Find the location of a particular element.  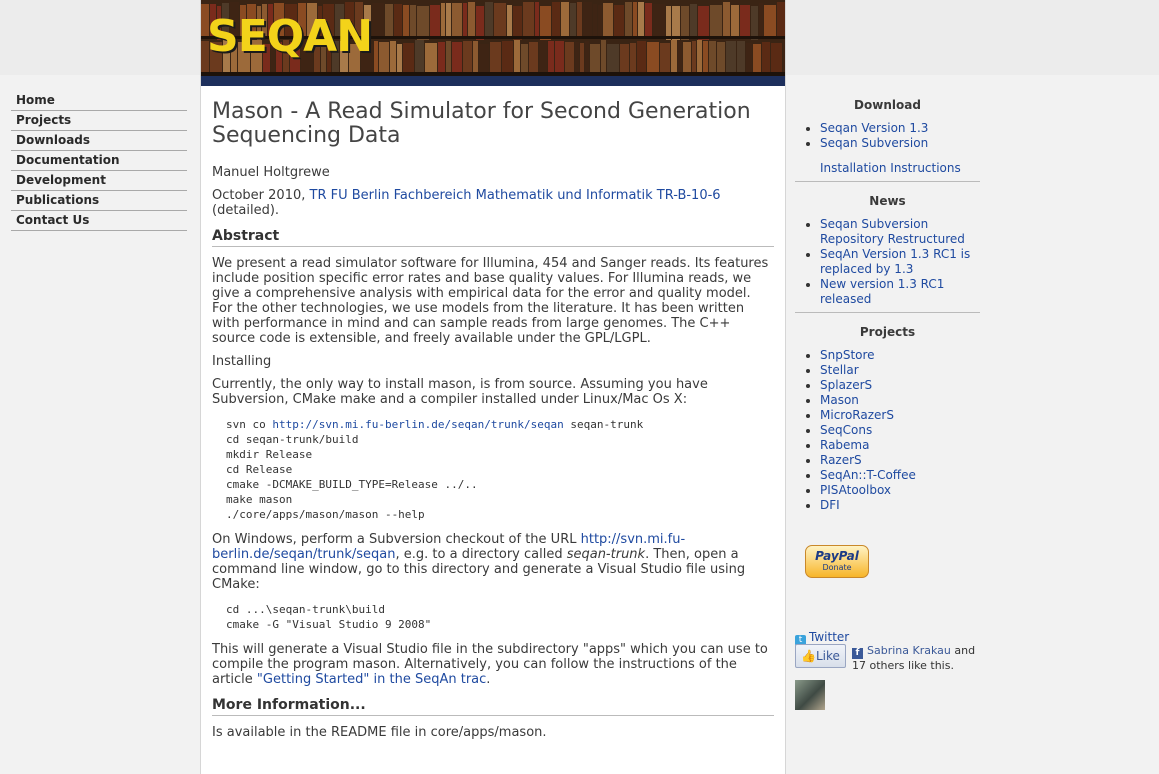

paypal-logo: PayPal is located at coordinates (837, 556).